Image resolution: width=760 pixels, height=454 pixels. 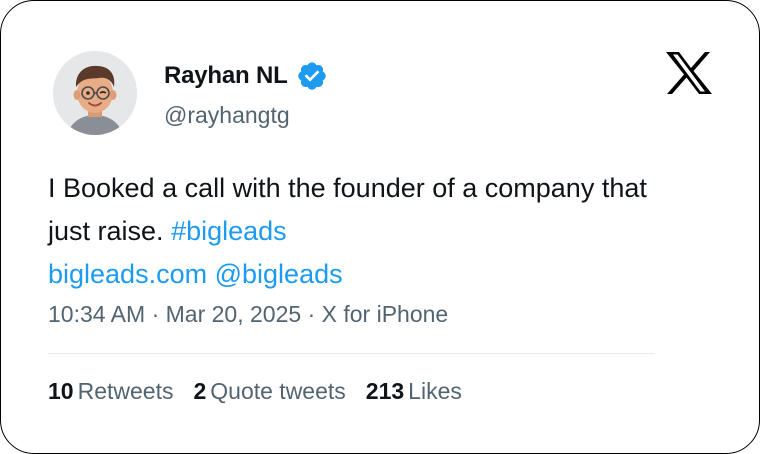 I want to click on tweet-source: X for iPhone, so click(x=385, y=314).